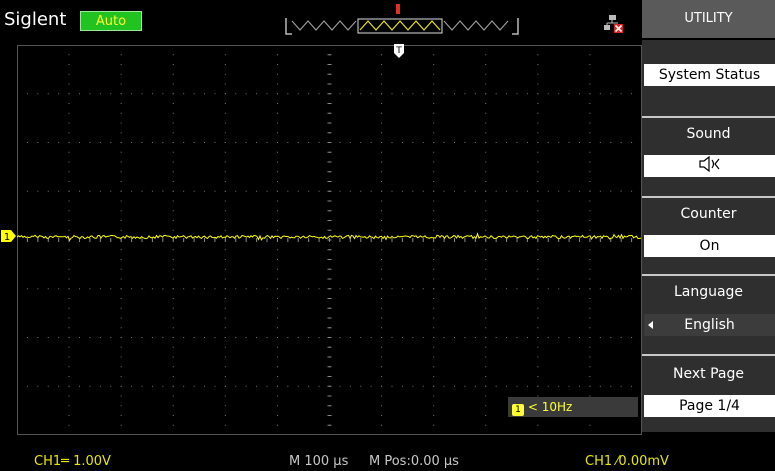  What do you see at coordinates (35, 19) in the screenshot?
I see `brand-logo: Siglent` at bounding box center [35, 19].